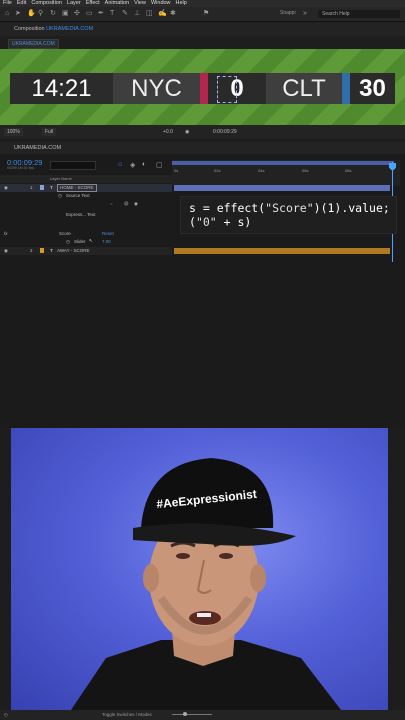 This screenshot has width=405, height=720. I want to click on ruler-tick: 08s, so click(348, 170).